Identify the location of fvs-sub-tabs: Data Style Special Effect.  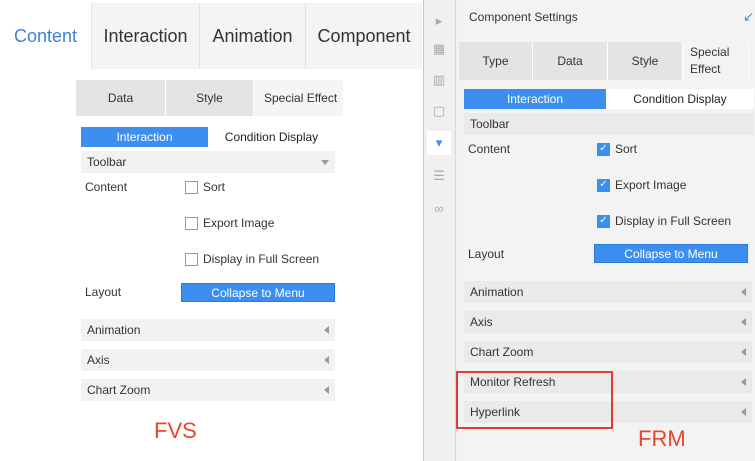
(210, 98).